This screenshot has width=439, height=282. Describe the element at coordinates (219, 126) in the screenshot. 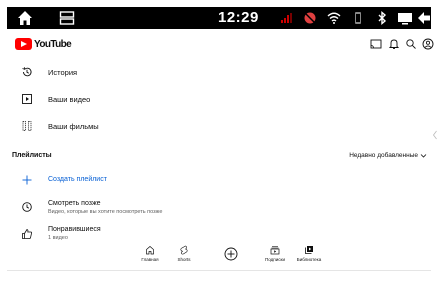

I see `library-item-your-films: Ваши фильмы` at that location.